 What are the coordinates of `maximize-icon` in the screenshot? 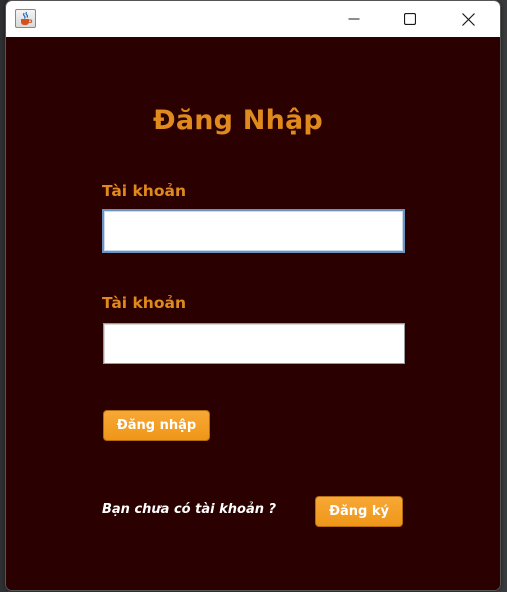 It's located at (410, 19).